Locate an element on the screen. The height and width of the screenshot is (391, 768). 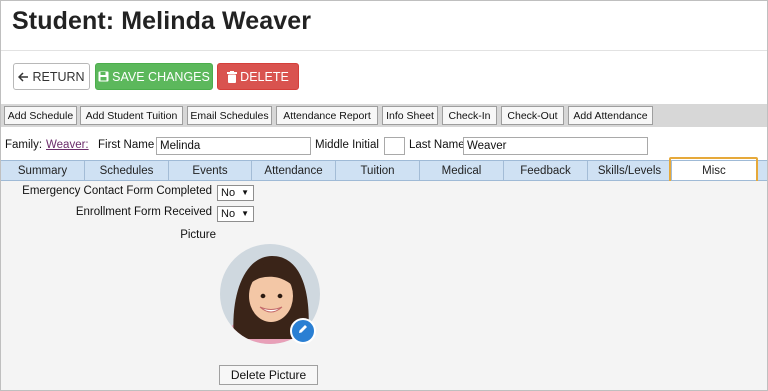
tab-events: Events is located at coordinates (210, 170).